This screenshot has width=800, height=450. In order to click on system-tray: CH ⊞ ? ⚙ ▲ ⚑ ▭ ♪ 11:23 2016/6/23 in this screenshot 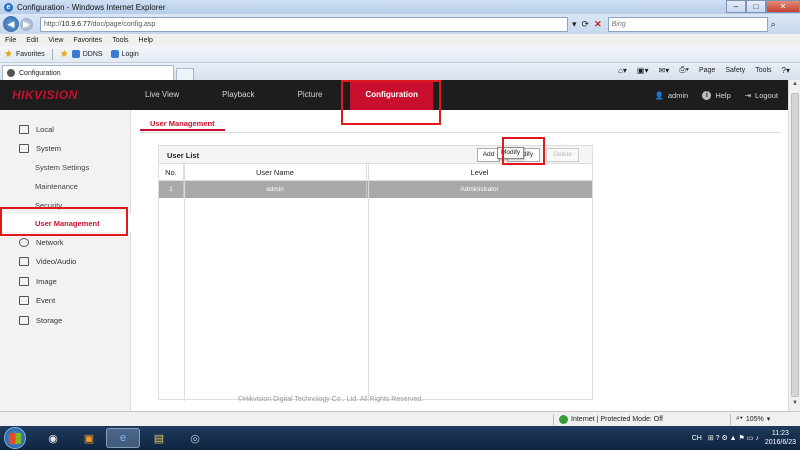, I will do `click(744, 438)`.